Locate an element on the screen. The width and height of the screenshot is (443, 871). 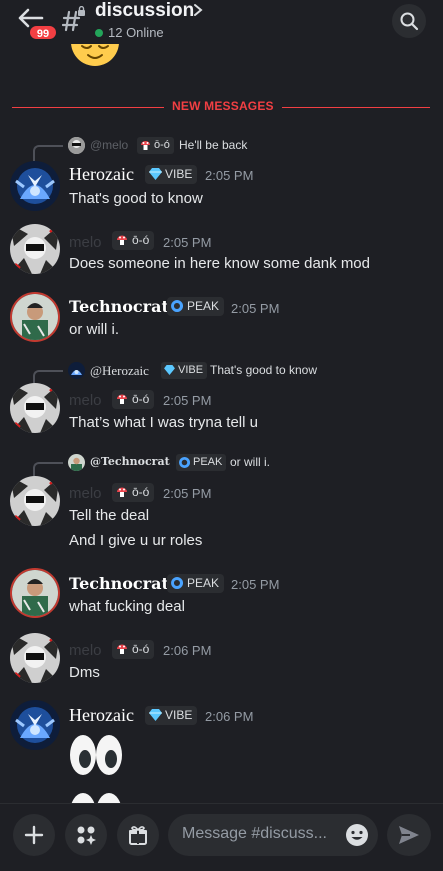
message-text: Does someone in here know some dank mod is located at coordinates (219, 263).